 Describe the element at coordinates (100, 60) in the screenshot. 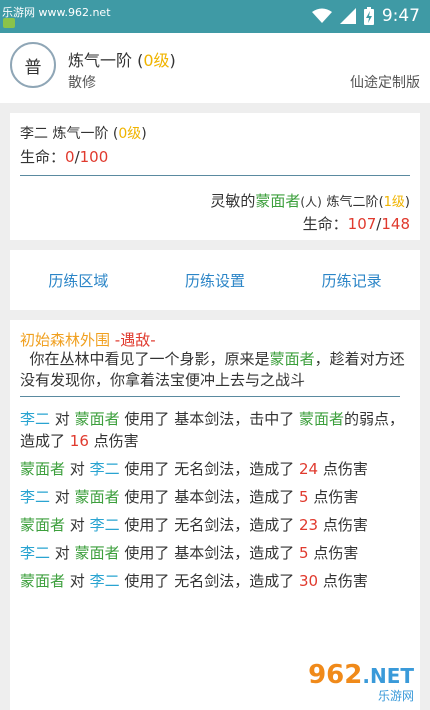

I see `realm-text: 炼气一阶` at that location.